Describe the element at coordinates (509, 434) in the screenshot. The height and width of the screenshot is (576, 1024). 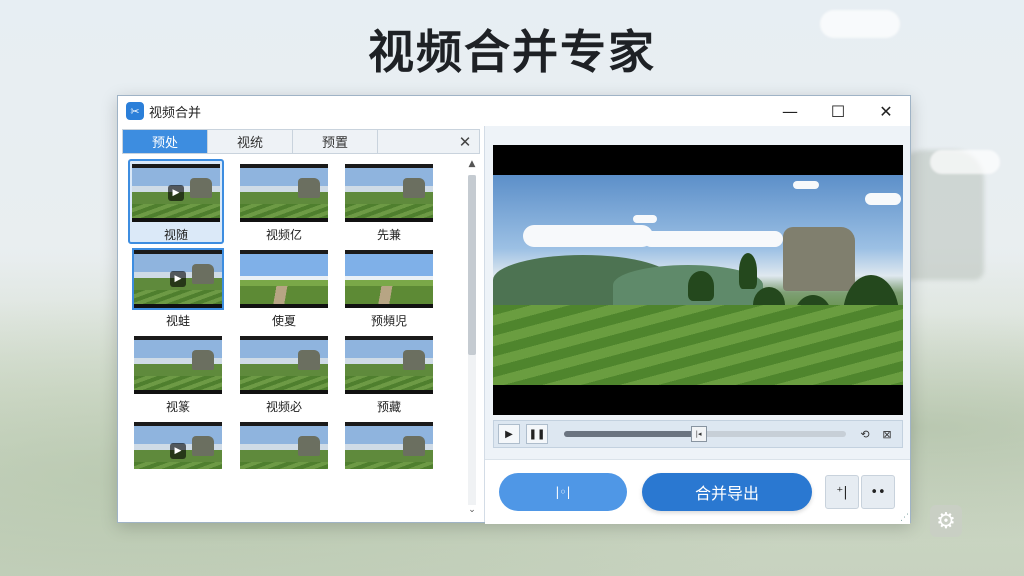
I see `play-button: ▶` at that location.